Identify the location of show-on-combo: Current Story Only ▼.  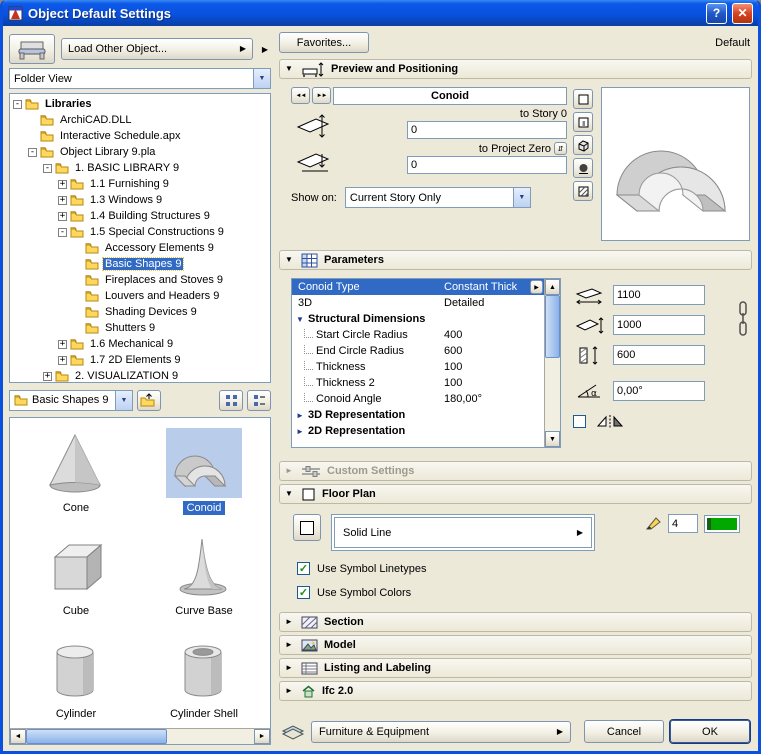
(437, 197).